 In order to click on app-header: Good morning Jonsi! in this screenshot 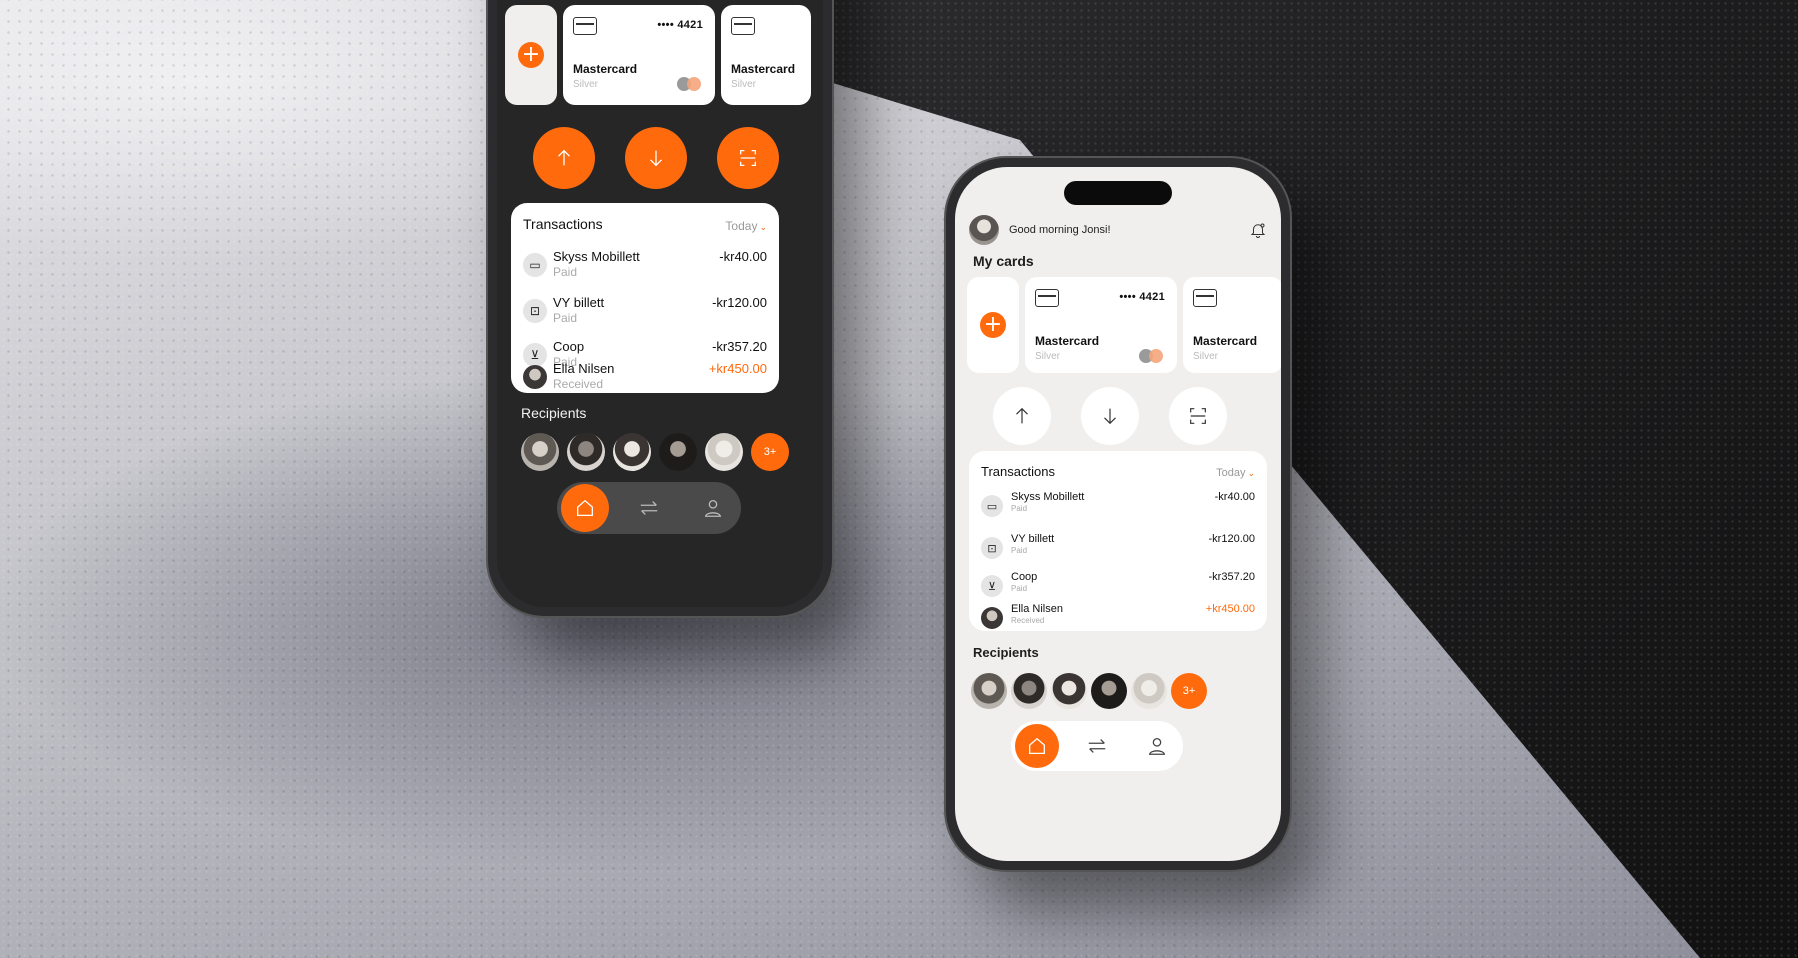, I will do `click(1118, 230)`.